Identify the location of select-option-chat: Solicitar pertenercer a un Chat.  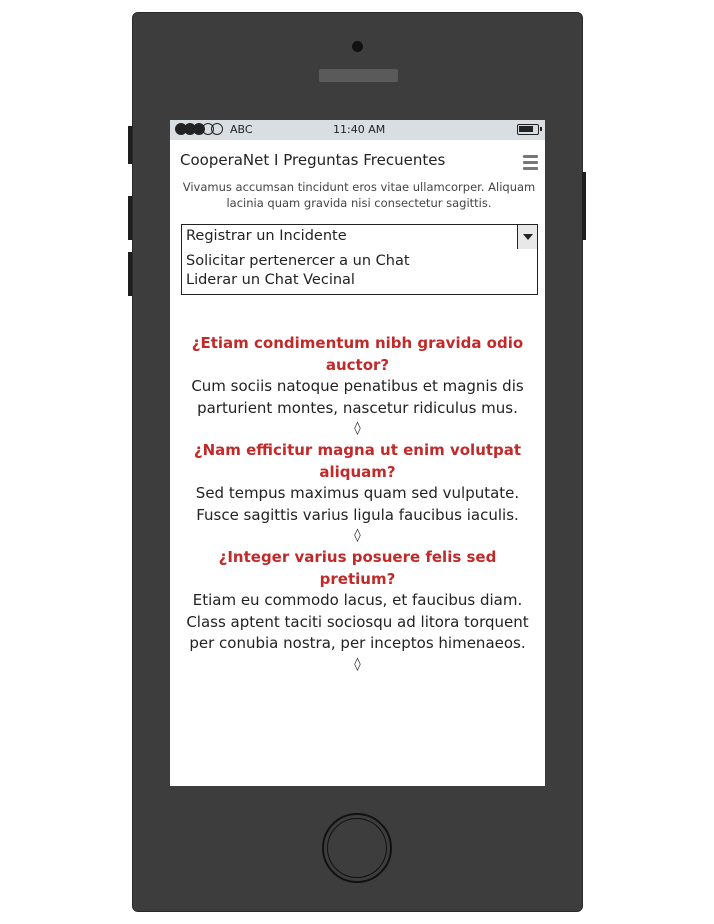
(359, 260).